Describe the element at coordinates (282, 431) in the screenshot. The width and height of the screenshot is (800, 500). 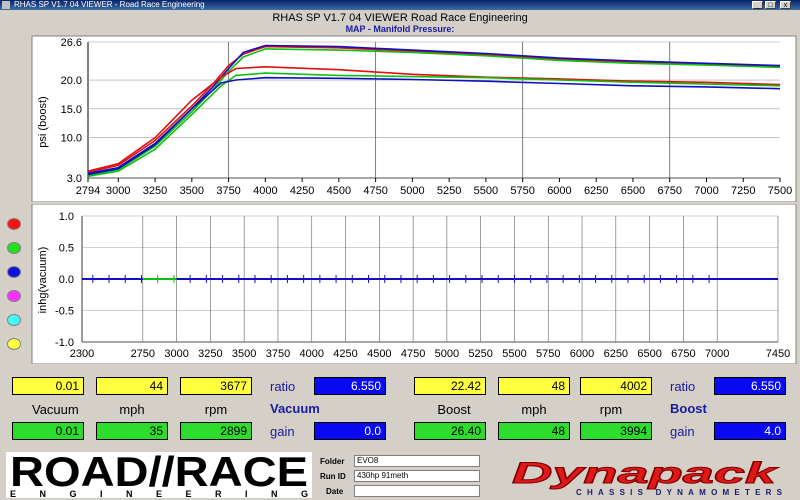
I see `vacuum-gain-label: gain` at that location.